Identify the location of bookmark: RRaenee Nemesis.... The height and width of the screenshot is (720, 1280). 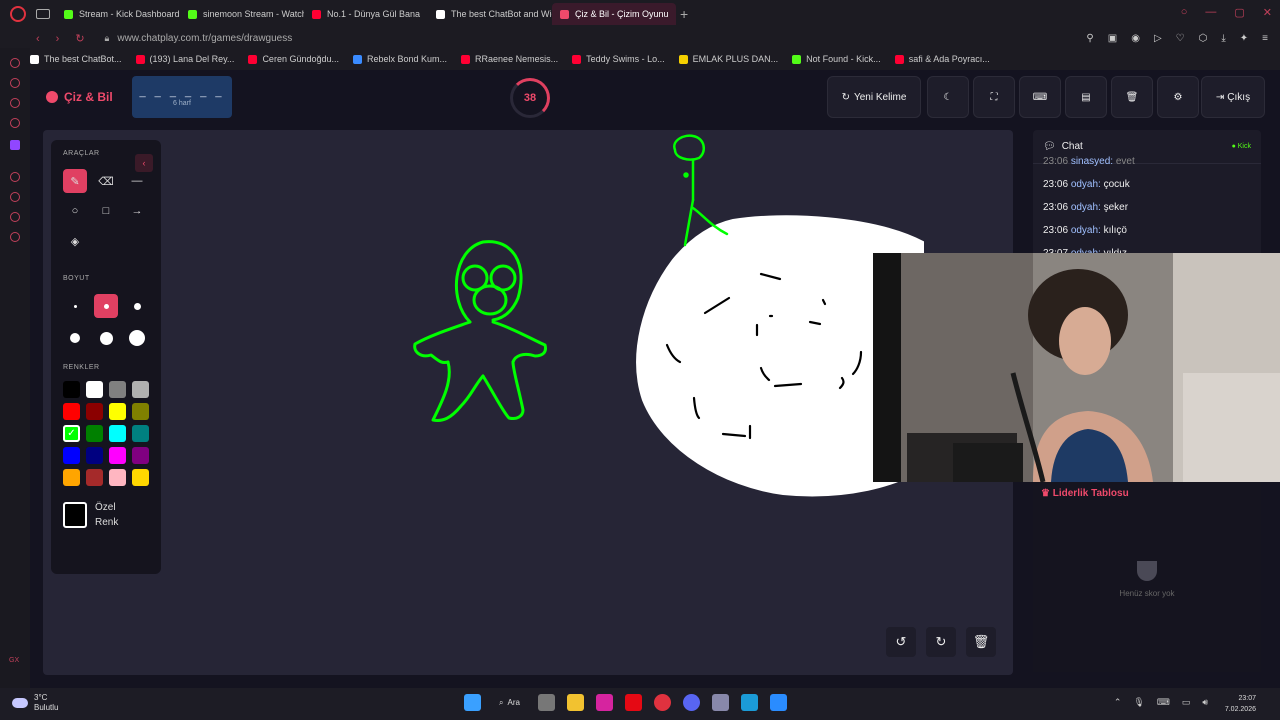
(509, 59).